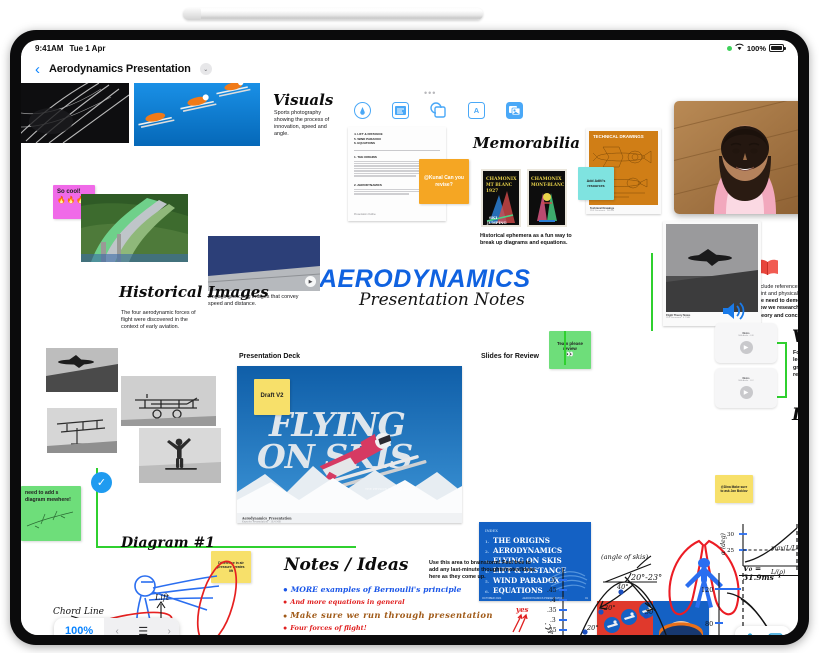 The image size is (819, 653). Describe the element at coordinates (78, 612) in the screenshot. I see `svg-text: Chord Line` at that location.